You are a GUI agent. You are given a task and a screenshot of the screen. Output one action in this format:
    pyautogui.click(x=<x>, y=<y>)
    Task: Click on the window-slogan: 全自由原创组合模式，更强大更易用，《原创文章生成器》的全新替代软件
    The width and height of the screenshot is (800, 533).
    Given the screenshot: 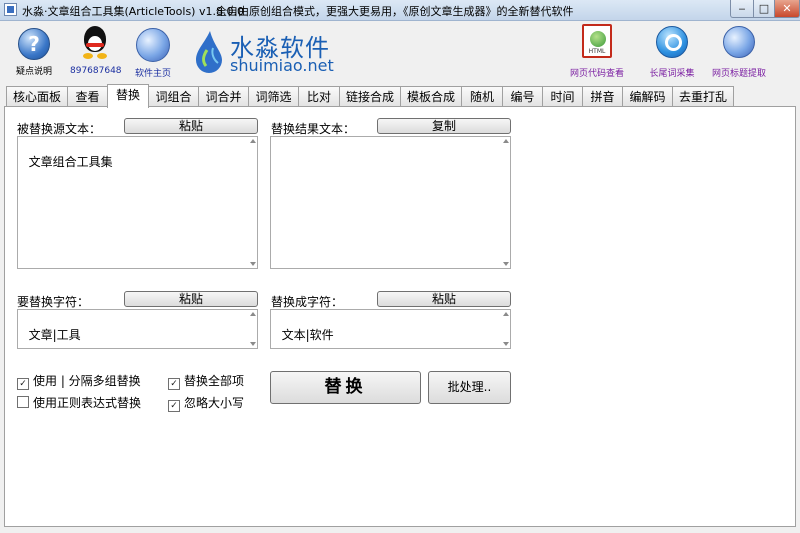 What is the action you would take?
    pyautogui.click(x=395, y=11)
    